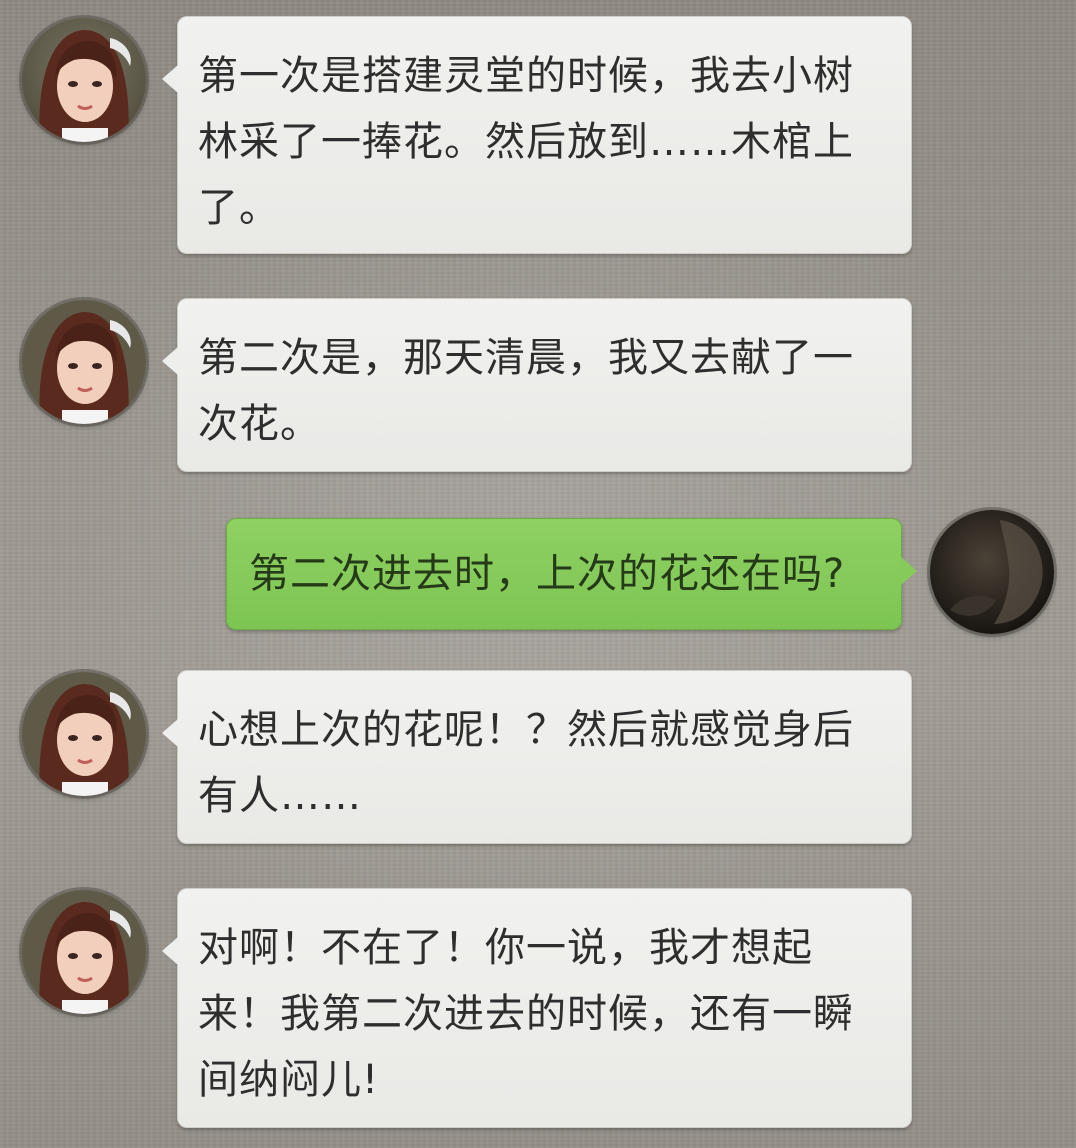 The image size is (1076, 1148). I want to click on message-bubble: 第二次进去时，上次的花还在吗?, so click(571, 574).